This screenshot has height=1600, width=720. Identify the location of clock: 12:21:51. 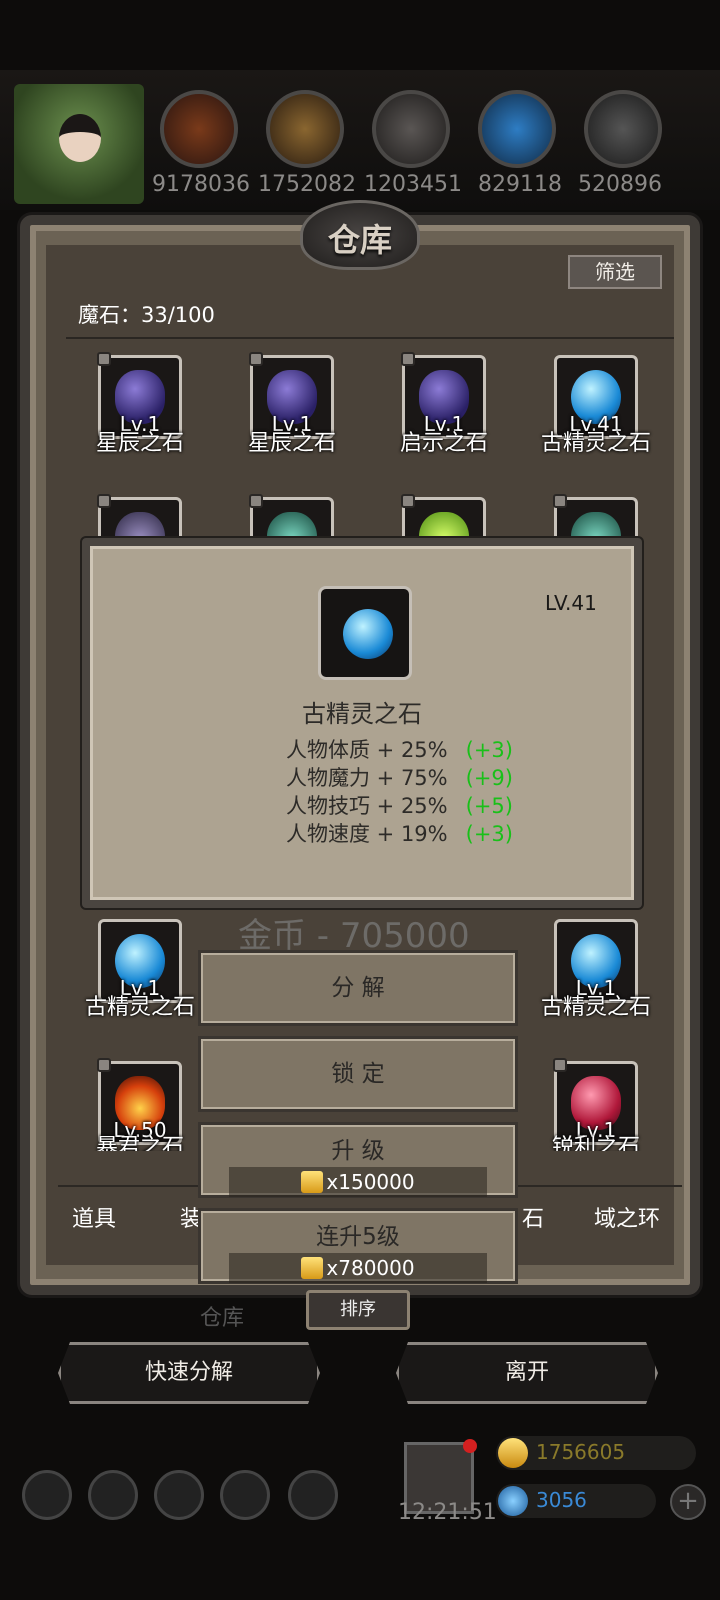
(447, 1512).